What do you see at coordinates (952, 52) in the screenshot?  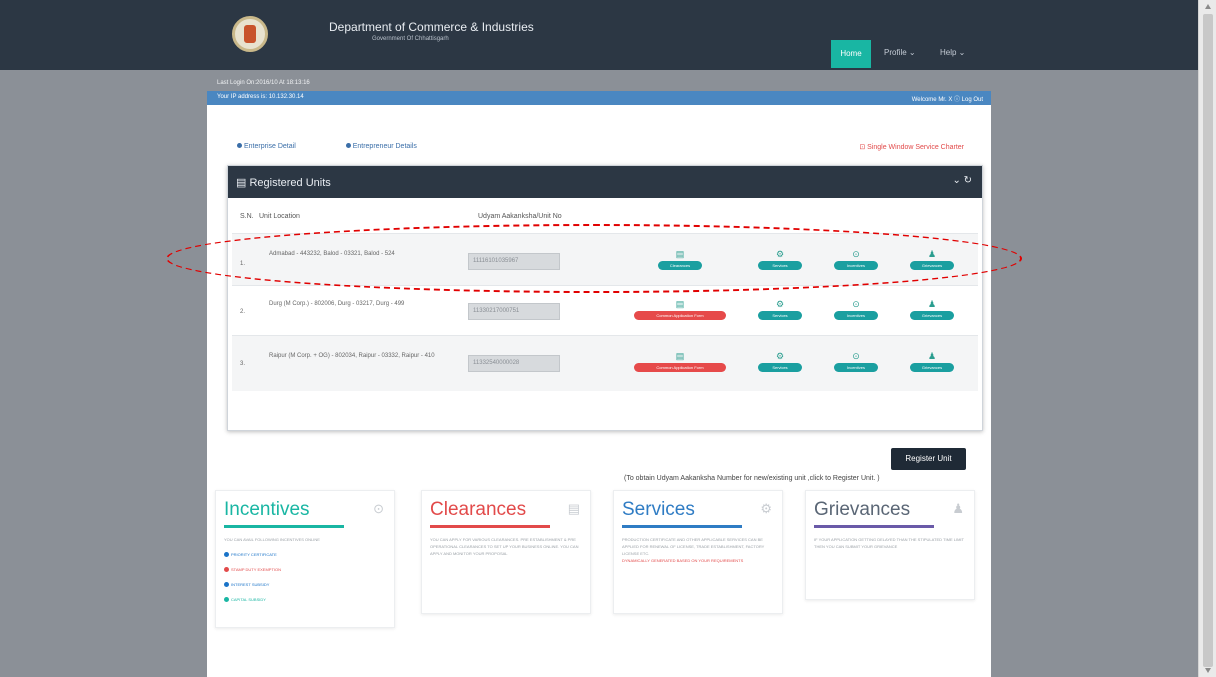 I see `nav-help: Help ⌄` at bounding box center [952, 52].